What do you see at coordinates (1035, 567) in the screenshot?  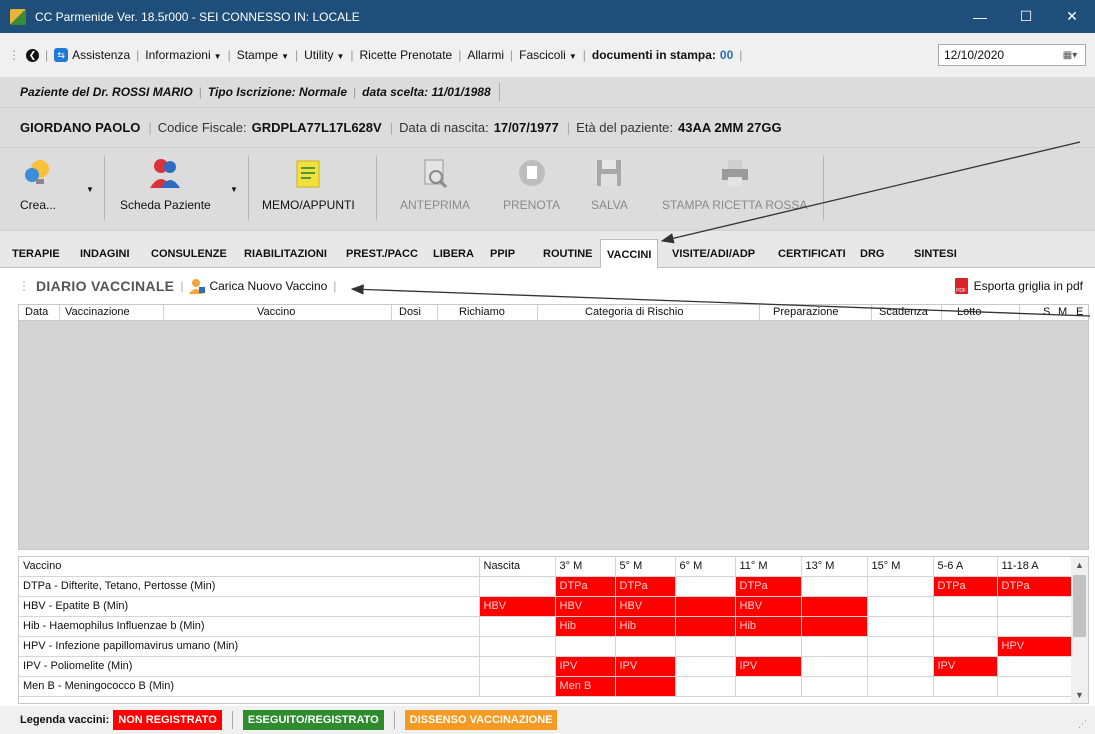 I see `schedule-col-11-18a: 11-18 A` at bounding box center [1035, 567].